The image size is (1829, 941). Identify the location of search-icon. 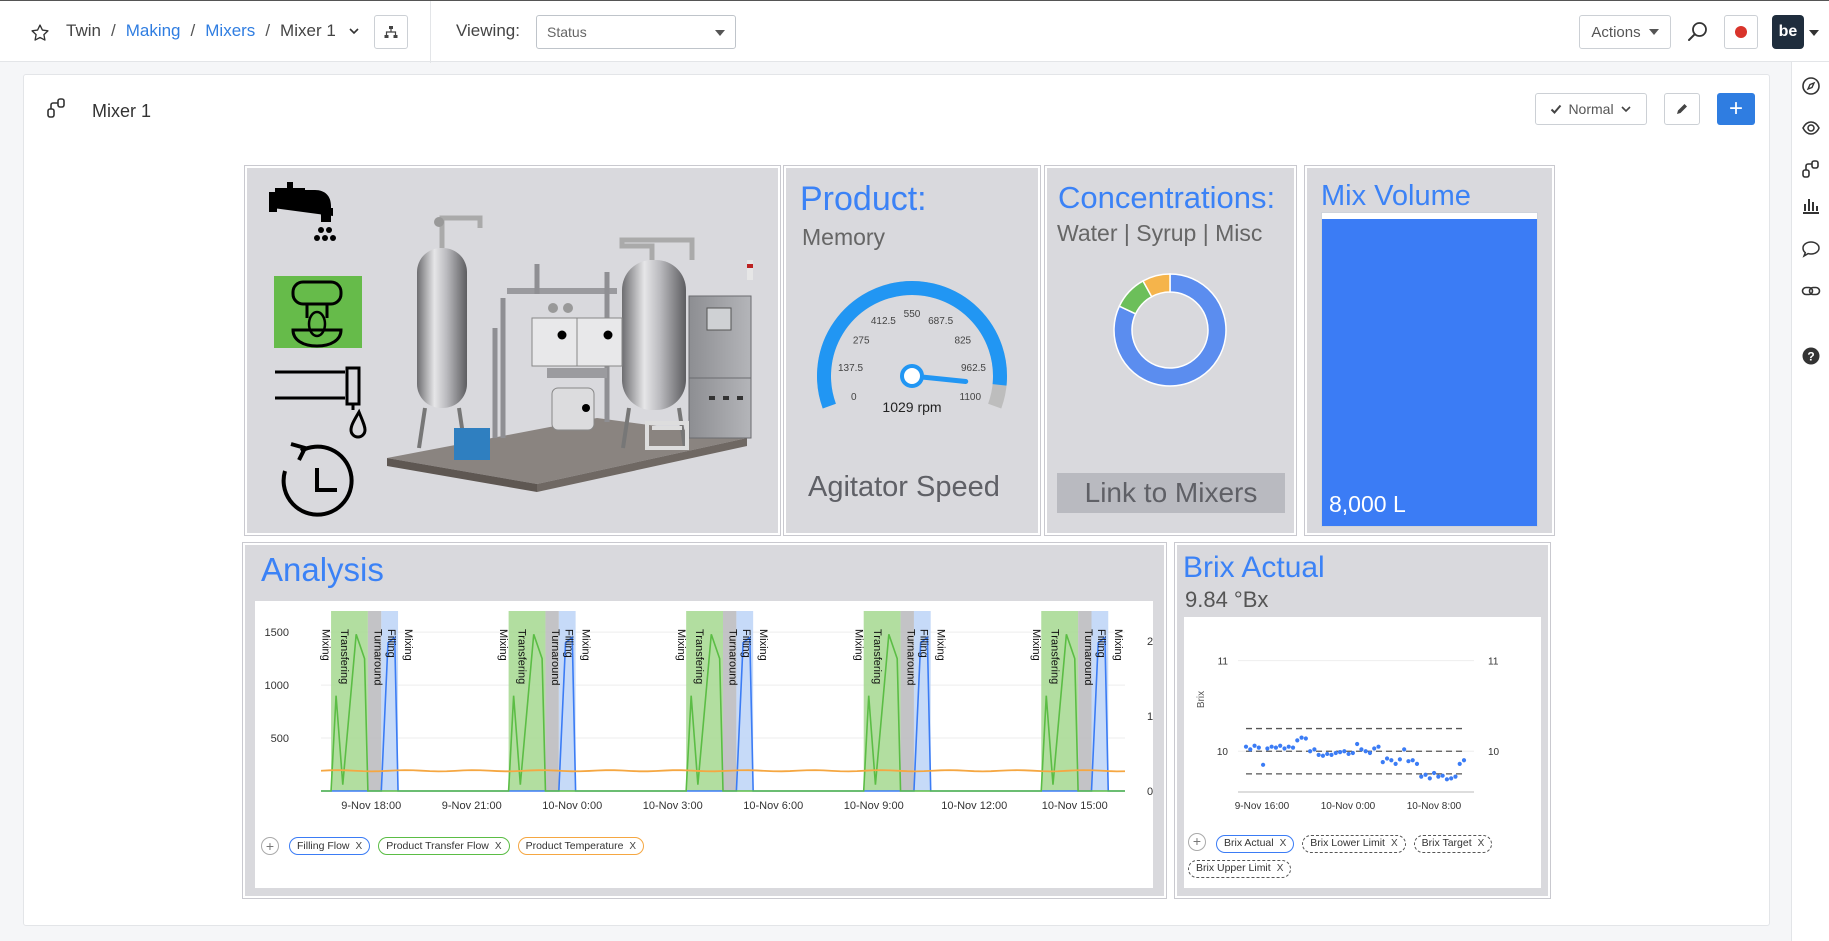
(1698, 32).